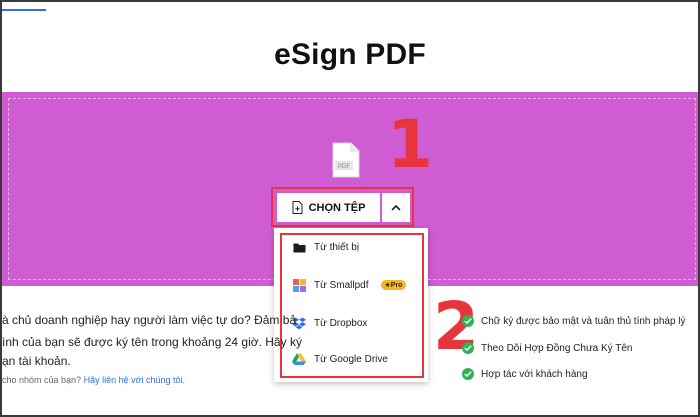 The width and height of the screenshot is (700, 417). Describe the element at coordinates (134, 380) in the screenshot. I see `contact-link: Hãy liên hệ với chúng tôi.` at that location.